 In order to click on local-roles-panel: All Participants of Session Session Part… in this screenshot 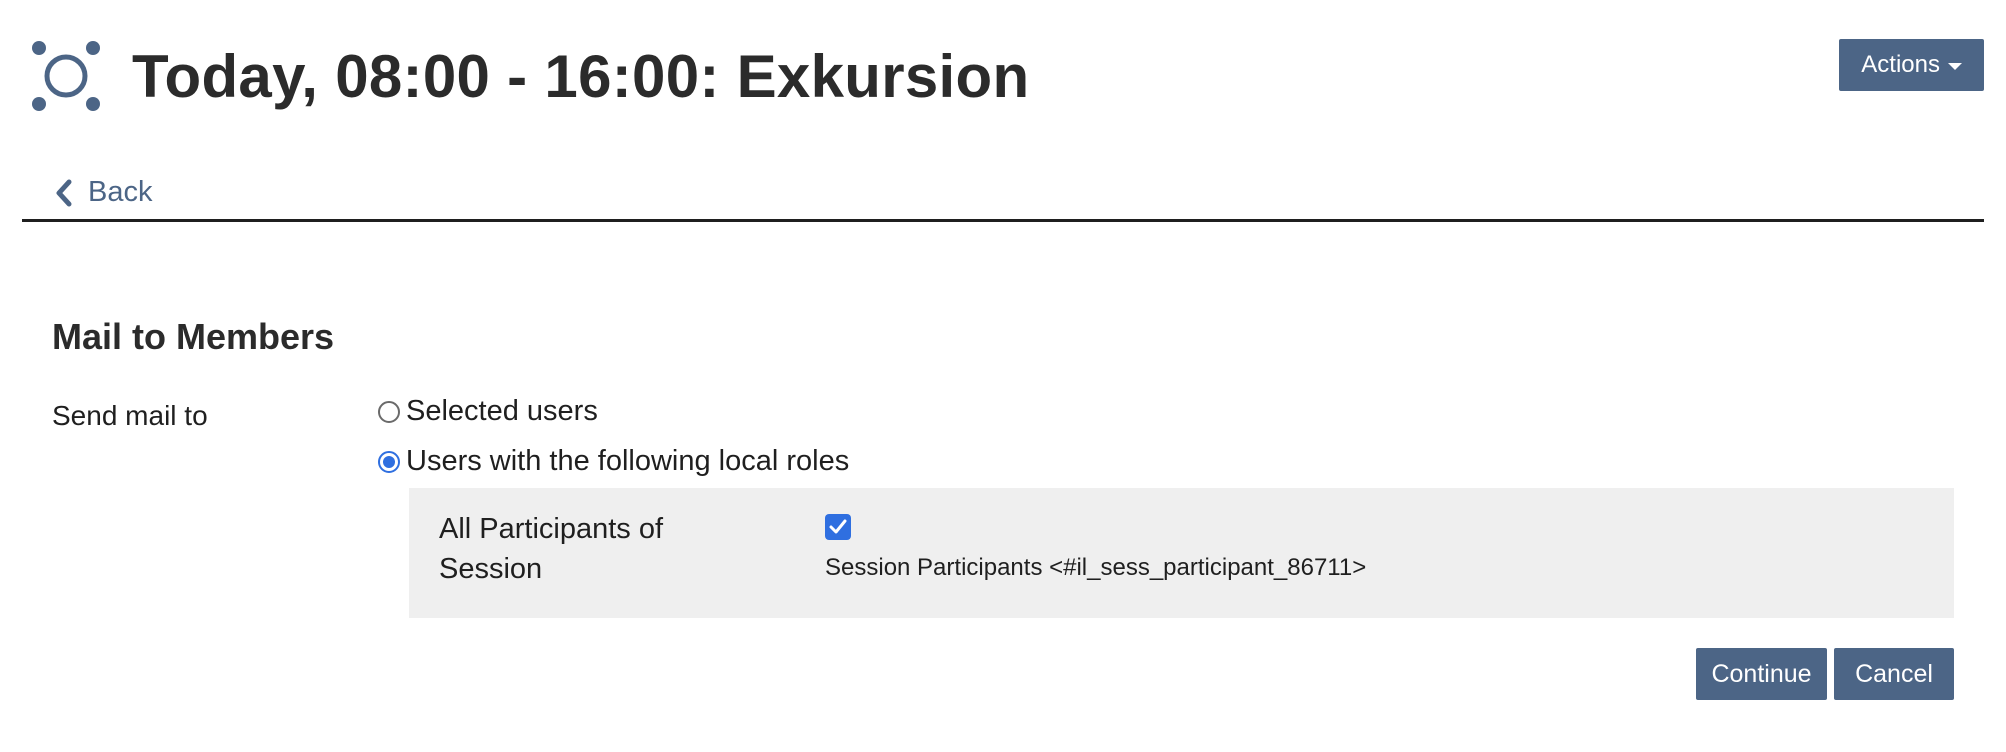, I will do `click(1181, 553)`.